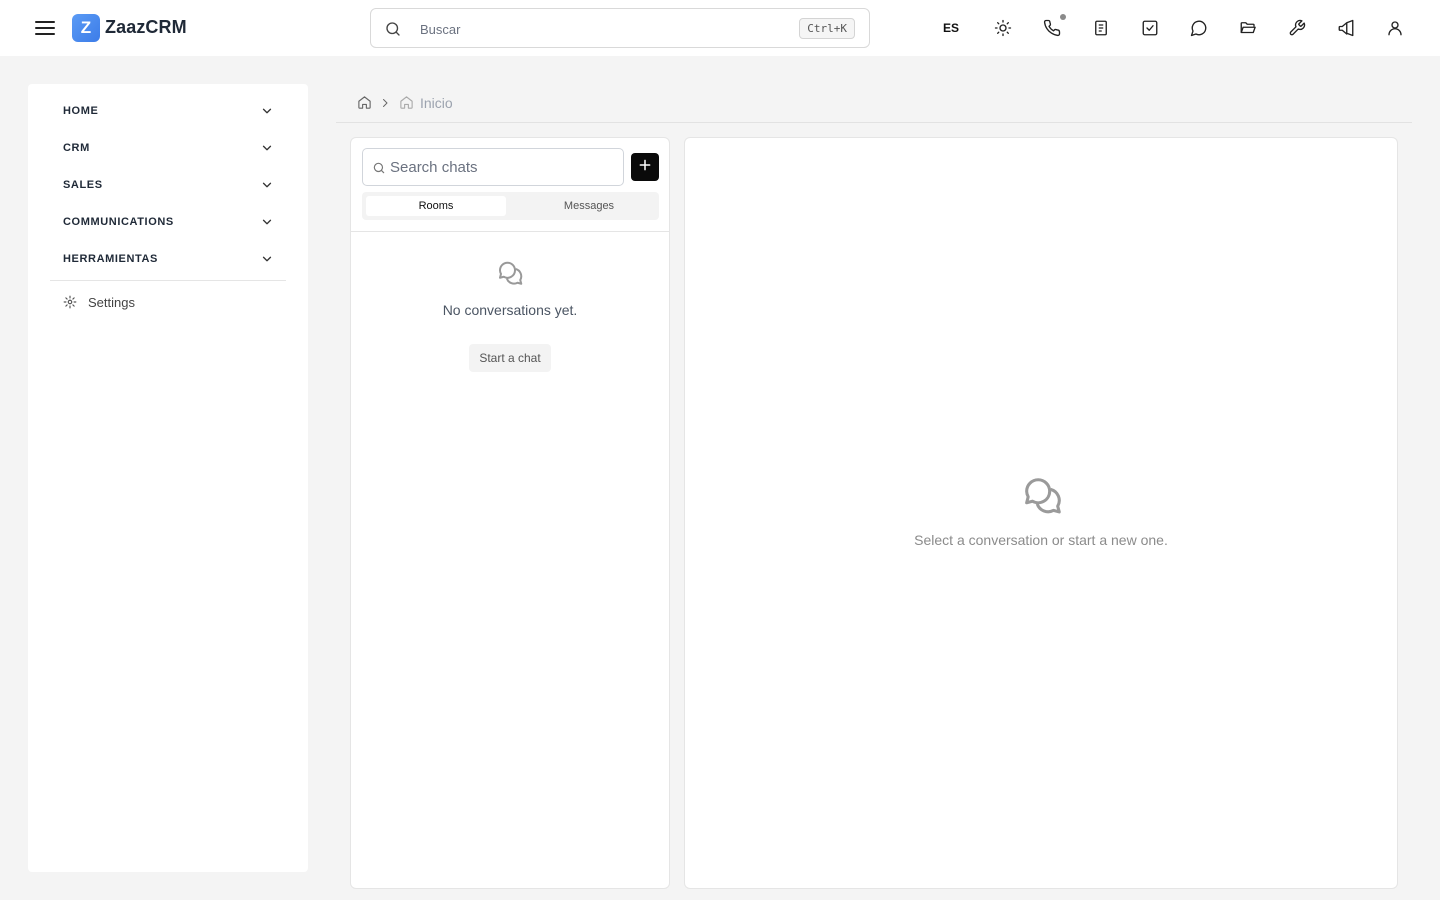  I want to click on sidebar-item-communications: COMMUNICATIONS, so click(168, 222).